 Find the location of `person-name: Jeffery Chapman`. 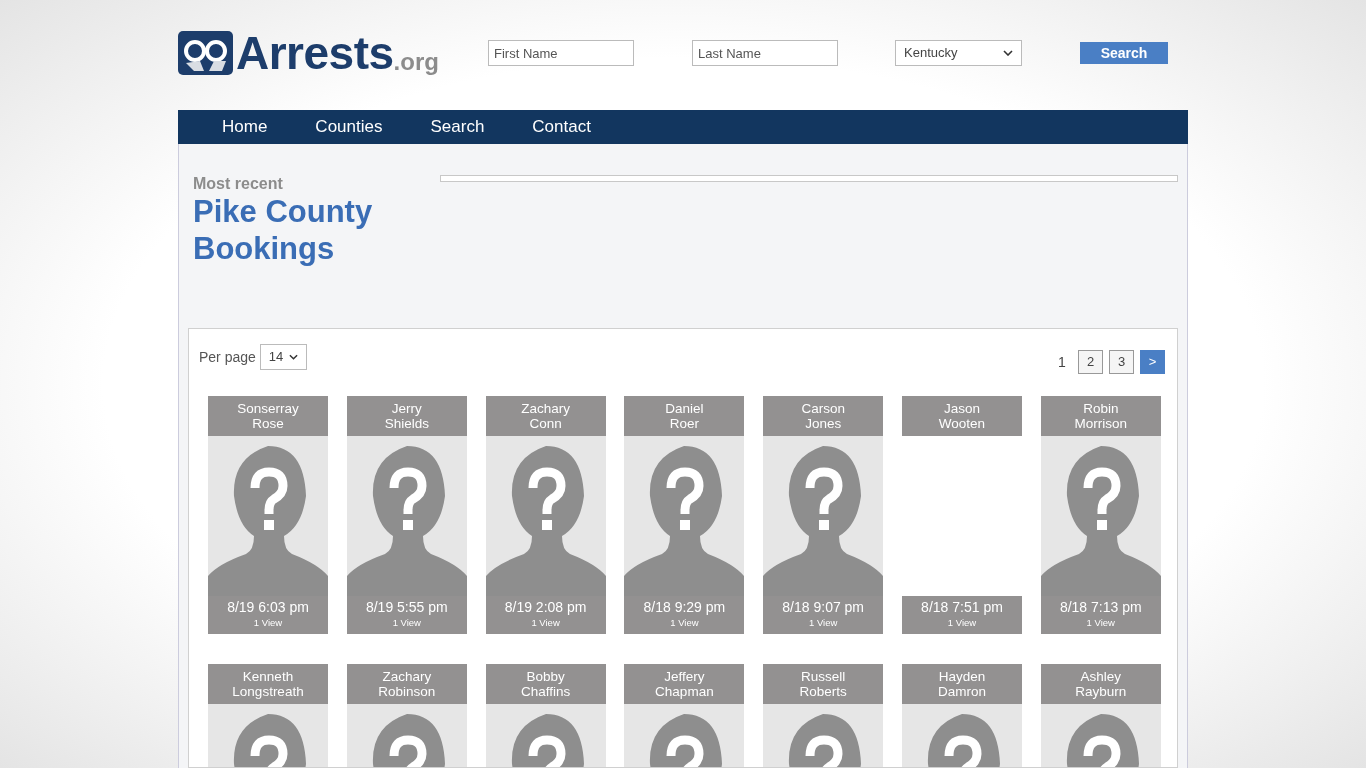

person-name: Jeffery Chapman is located at coordinates (684, 684).